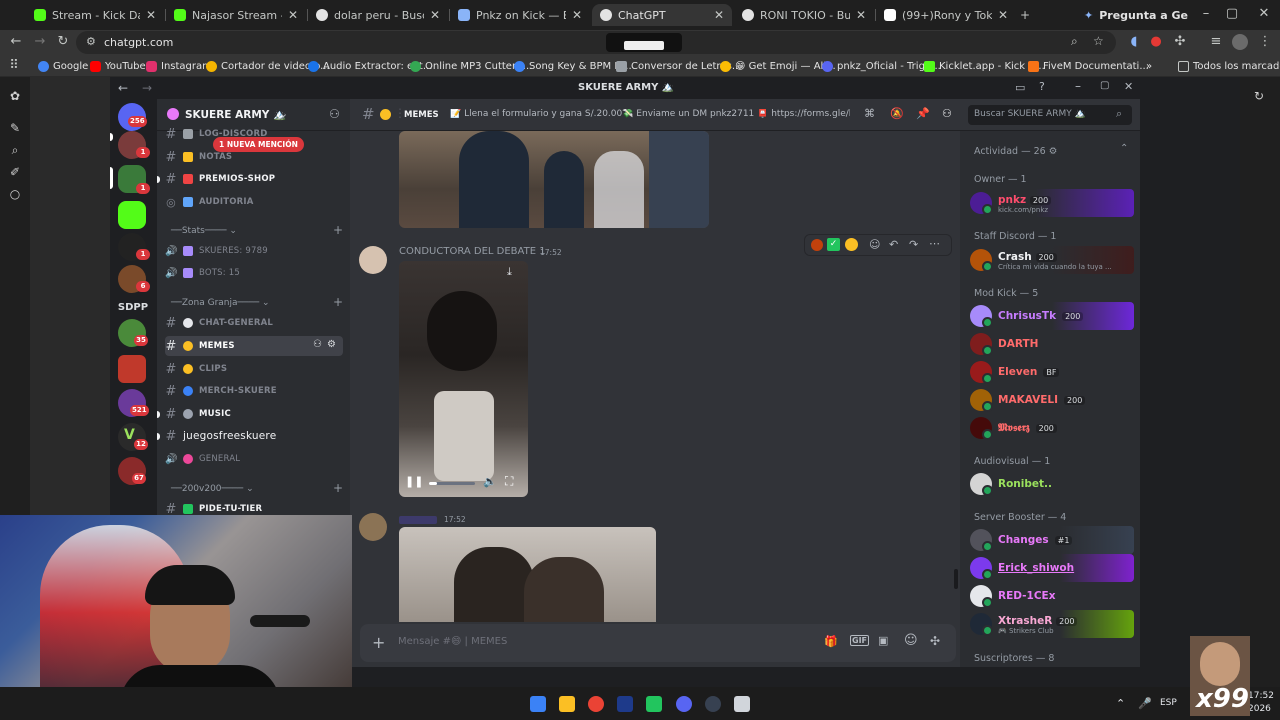 This screenshot has height=720, width=1280. Describe the element at coordinates (472, 251) in the screenshot. I see `message-author: CONDUCTORA DEL DEBATE 1` at that location.